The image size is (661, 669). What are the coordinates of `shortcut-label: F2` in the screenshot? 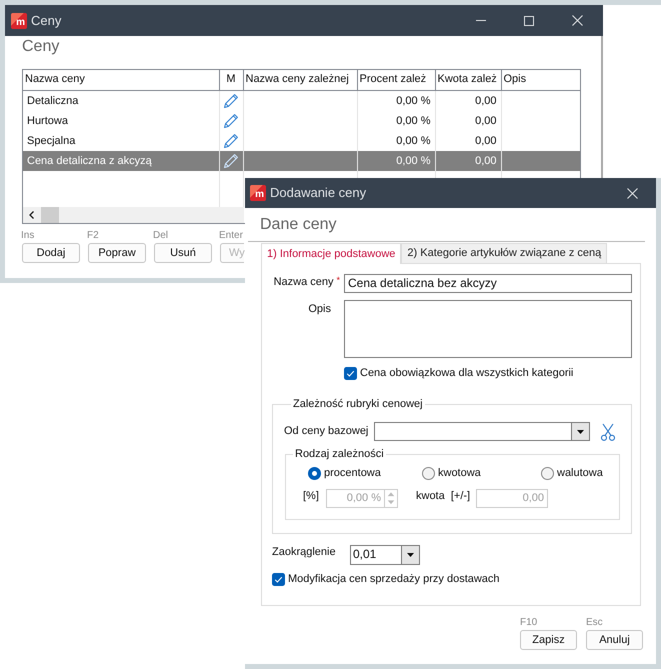 It's located at (93, 236).